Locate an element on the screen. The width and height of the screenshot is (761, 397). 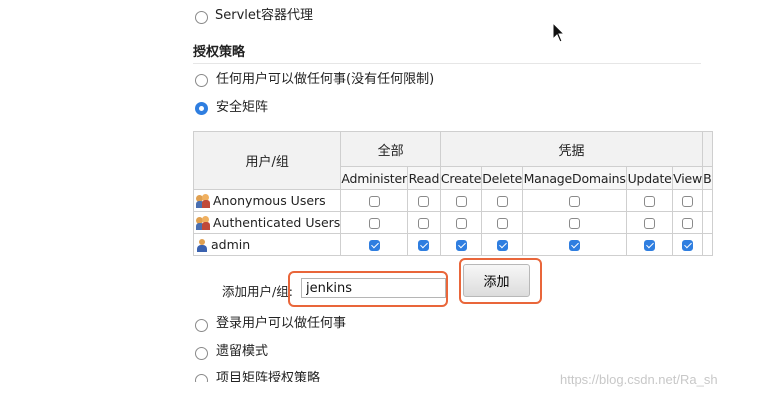
add-user-group-label: 添加用户/组: is located at coordinates (257, 291).